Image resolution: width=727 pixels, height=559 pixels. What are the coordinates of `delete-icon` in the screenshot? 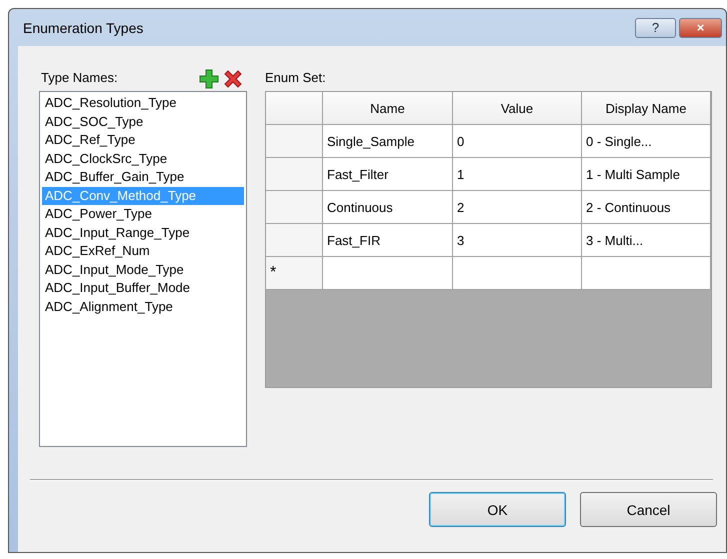 It's located at (233, 79).